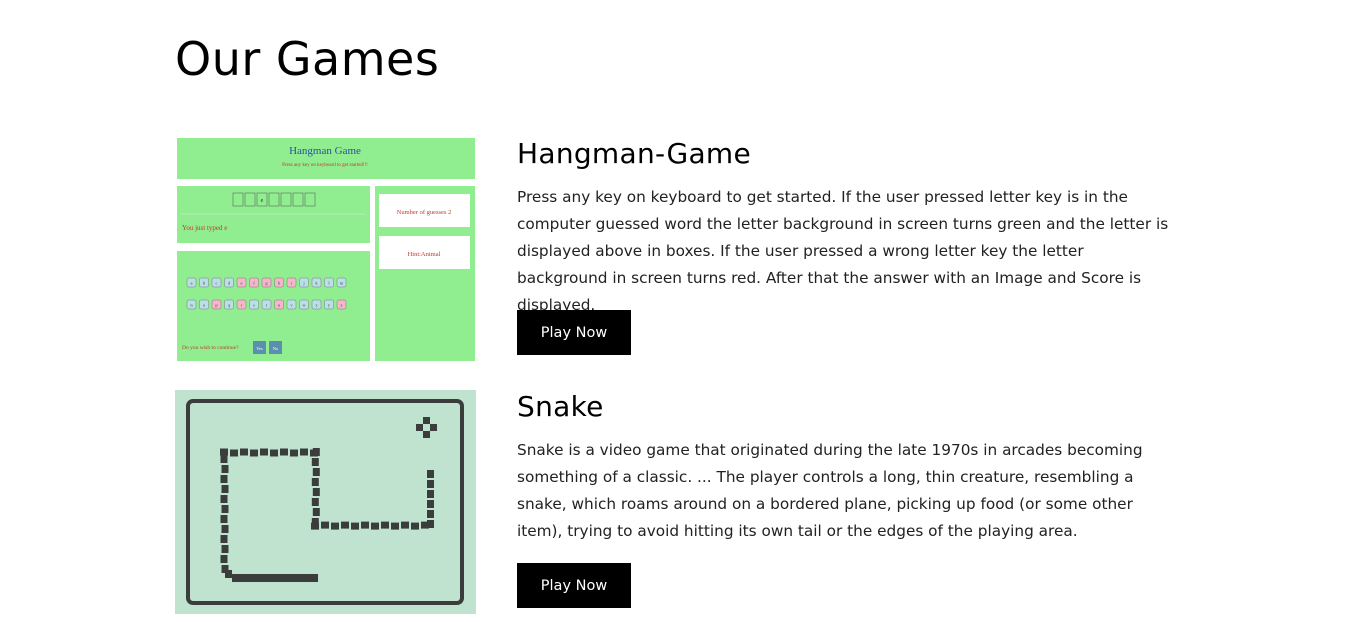  What do you see at coordinates (259, 348) in the screenshot?
I see `thumb-yes: Yes` at bounding box center [259, 348].